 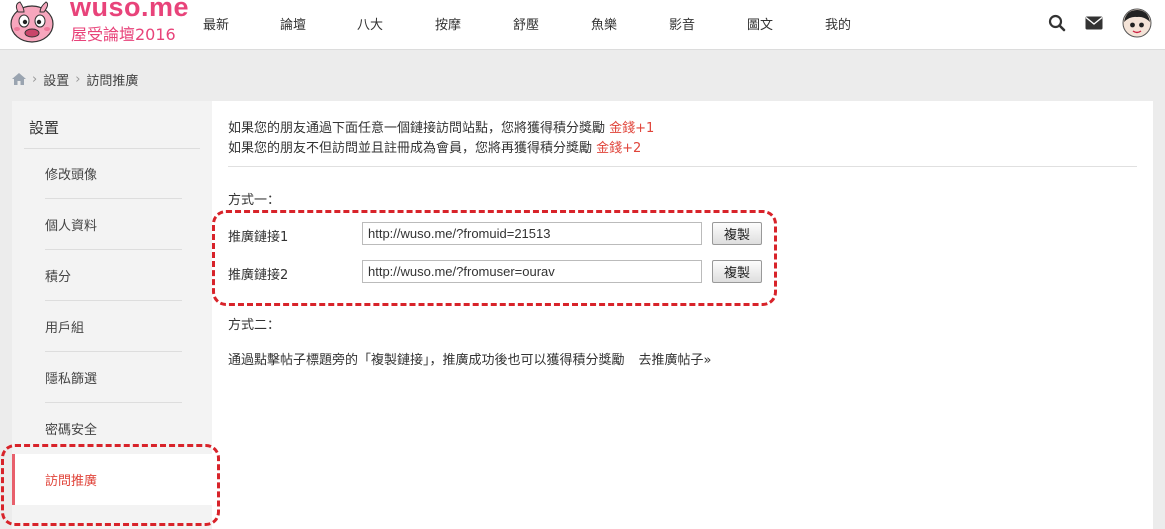 What do you see at coordinates (448, 23) in the screenshot?
I see `nav-item-massage: 按摩` at bounding box center [448, 23].